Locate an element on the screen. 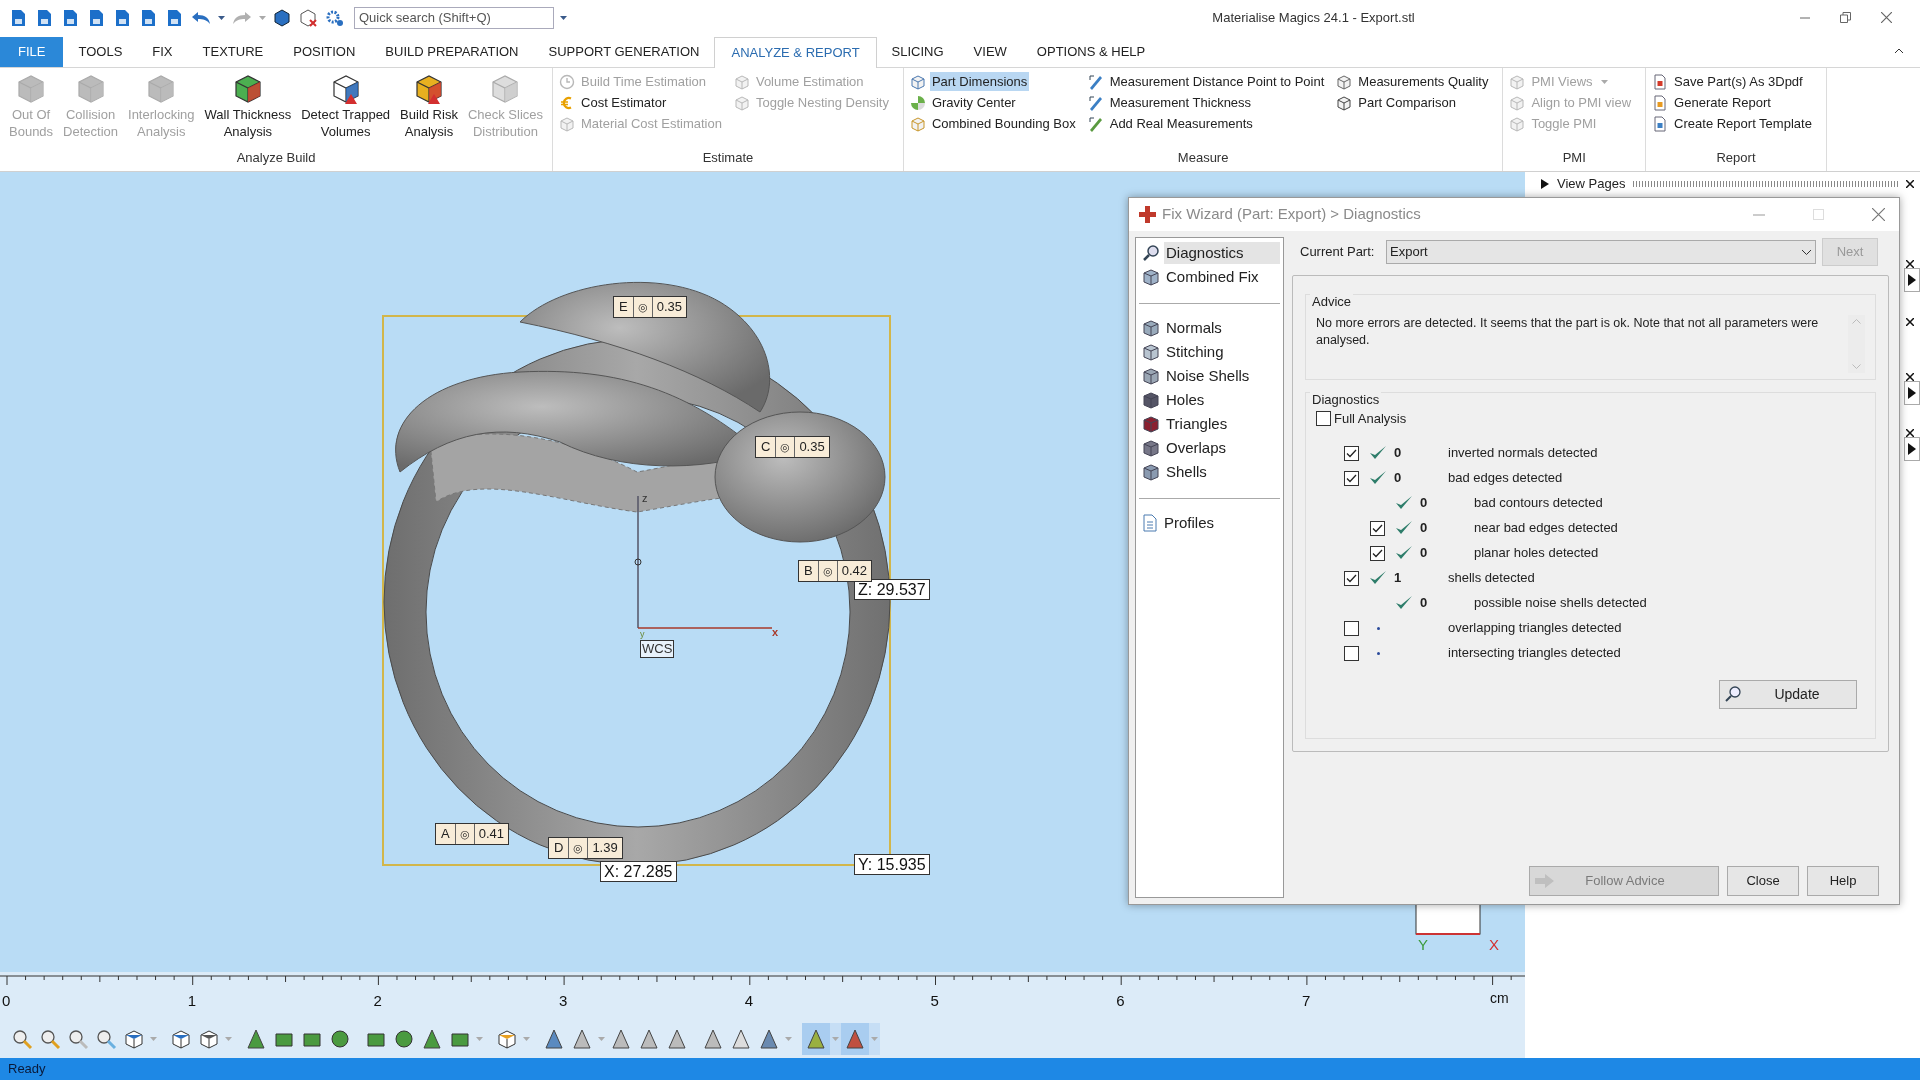  ribbon-tab: BUILD PREPARATION is located at coordinates (452, 52).